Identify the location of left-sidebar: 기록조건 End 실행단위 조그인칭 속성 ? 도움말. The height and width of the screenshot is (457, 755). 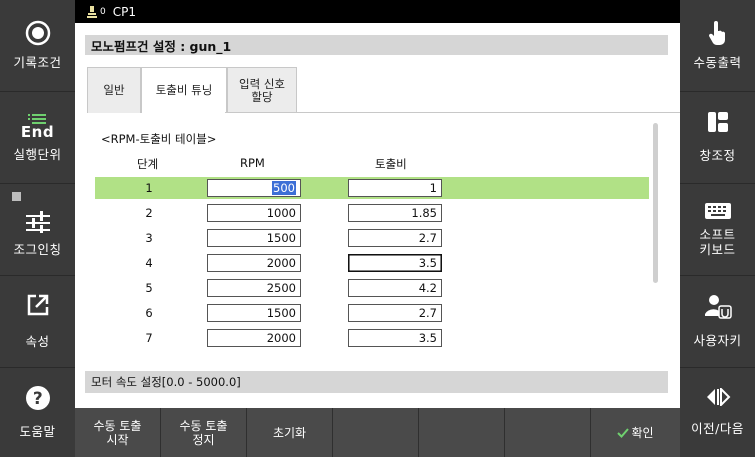
(37, 228).